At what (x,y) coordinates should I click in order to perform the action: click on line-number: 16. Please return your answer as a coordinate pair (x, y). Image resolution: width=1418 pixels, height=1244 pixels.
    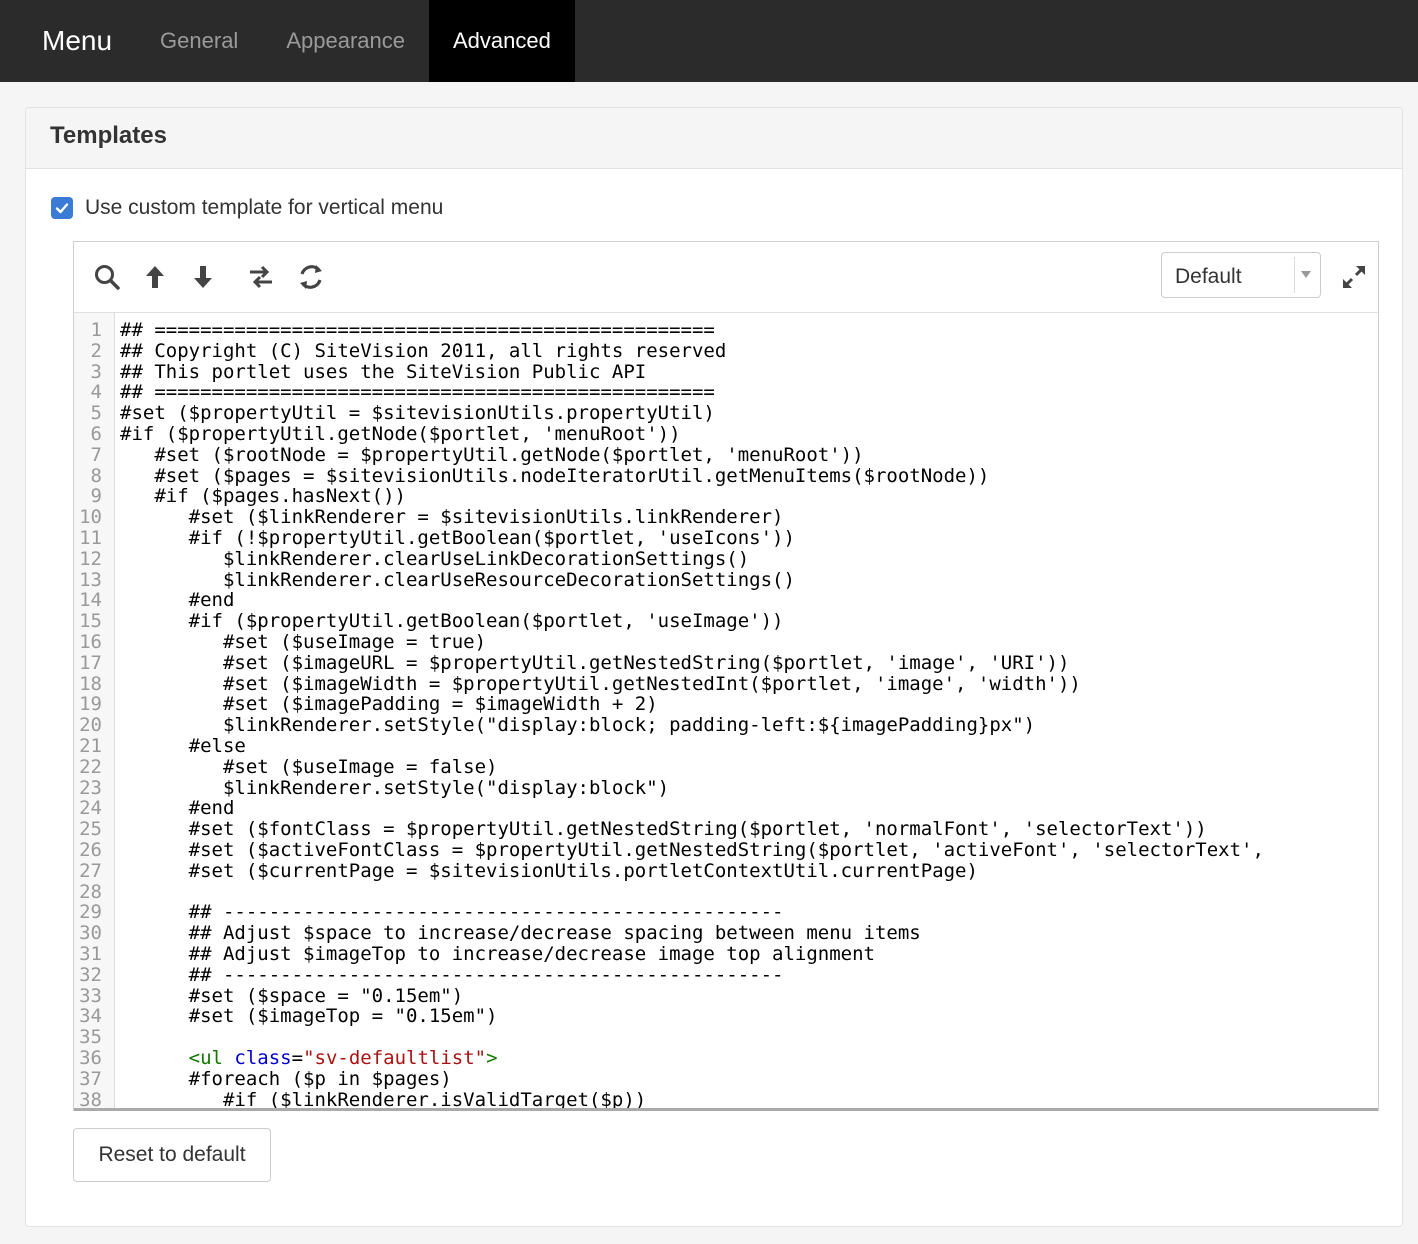
    Looking at the image, I should click on (90, 642).